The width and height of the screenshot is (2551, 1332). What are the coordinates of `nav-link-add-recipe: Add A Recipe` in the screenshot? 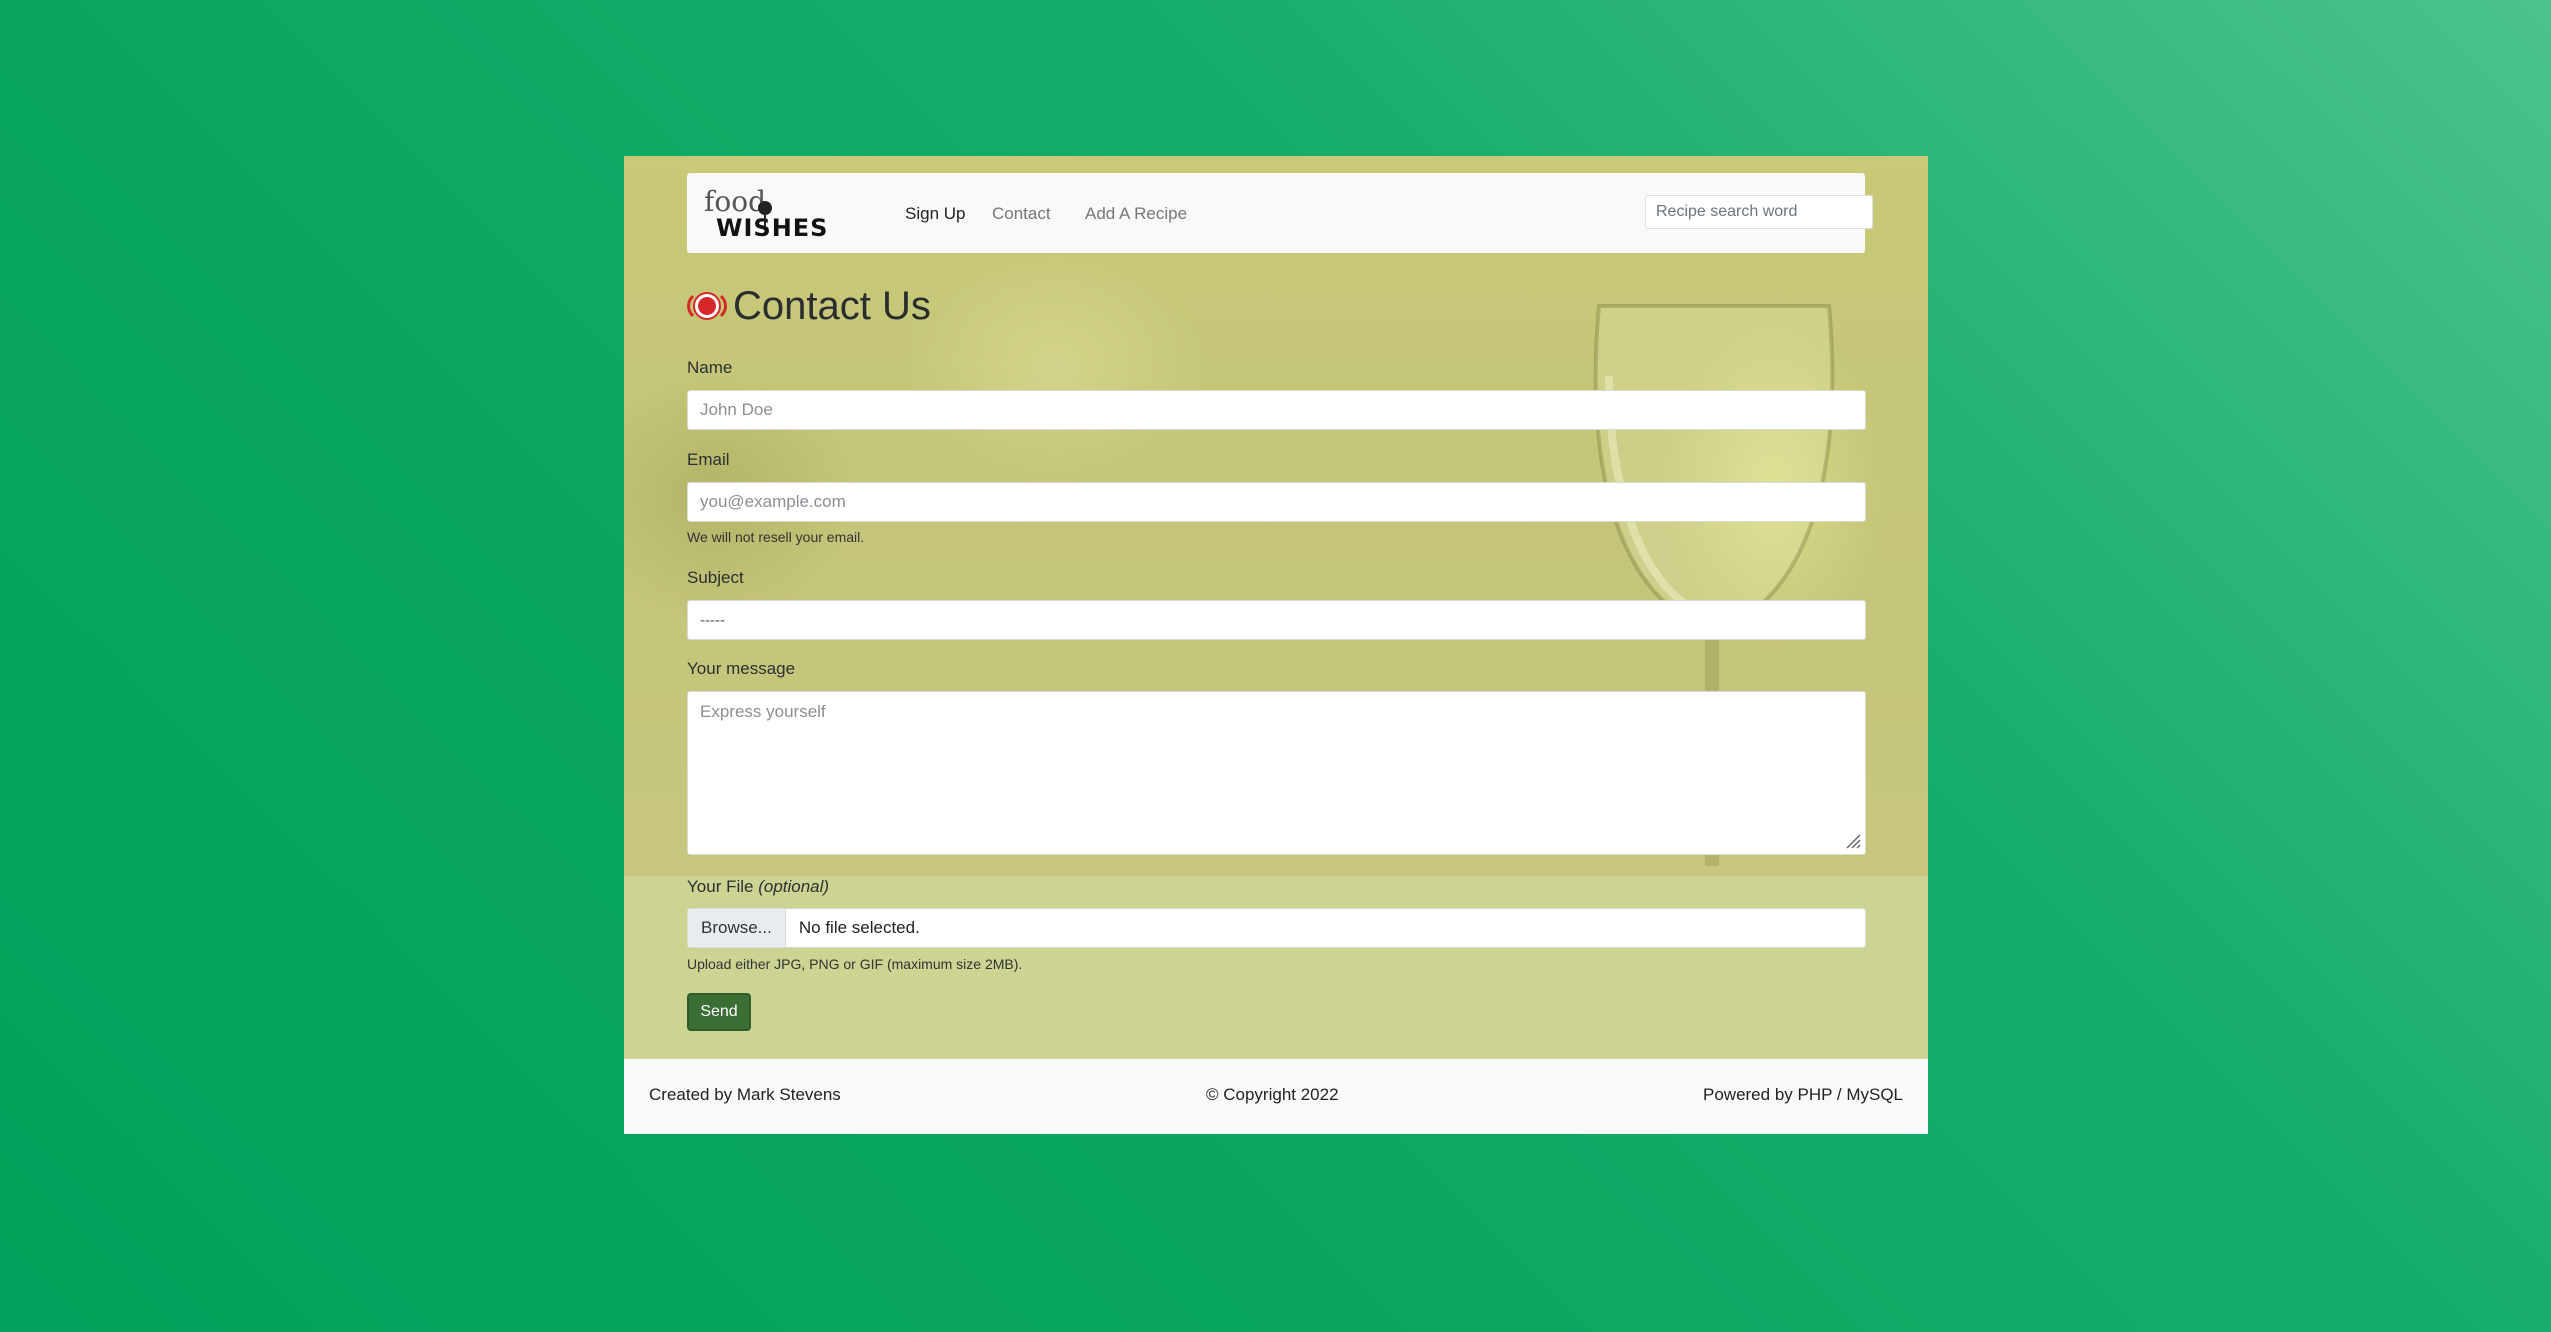 It's located at (1136, 214).